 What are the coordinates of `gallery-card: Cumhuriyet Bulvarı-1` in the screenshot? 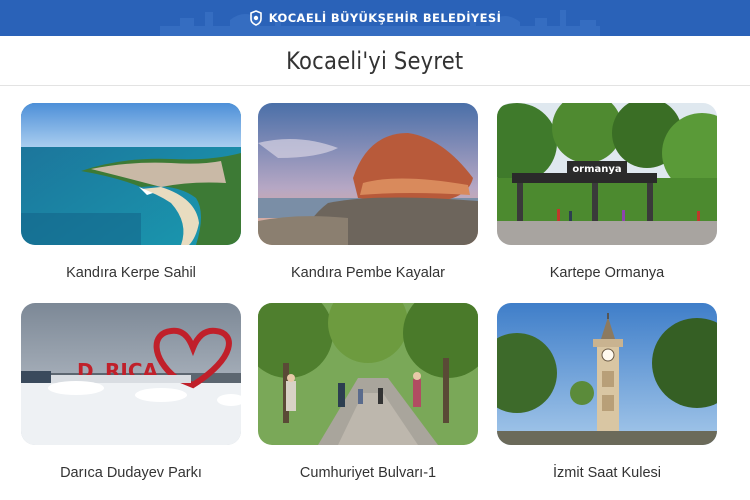 It's located at (368, 392).